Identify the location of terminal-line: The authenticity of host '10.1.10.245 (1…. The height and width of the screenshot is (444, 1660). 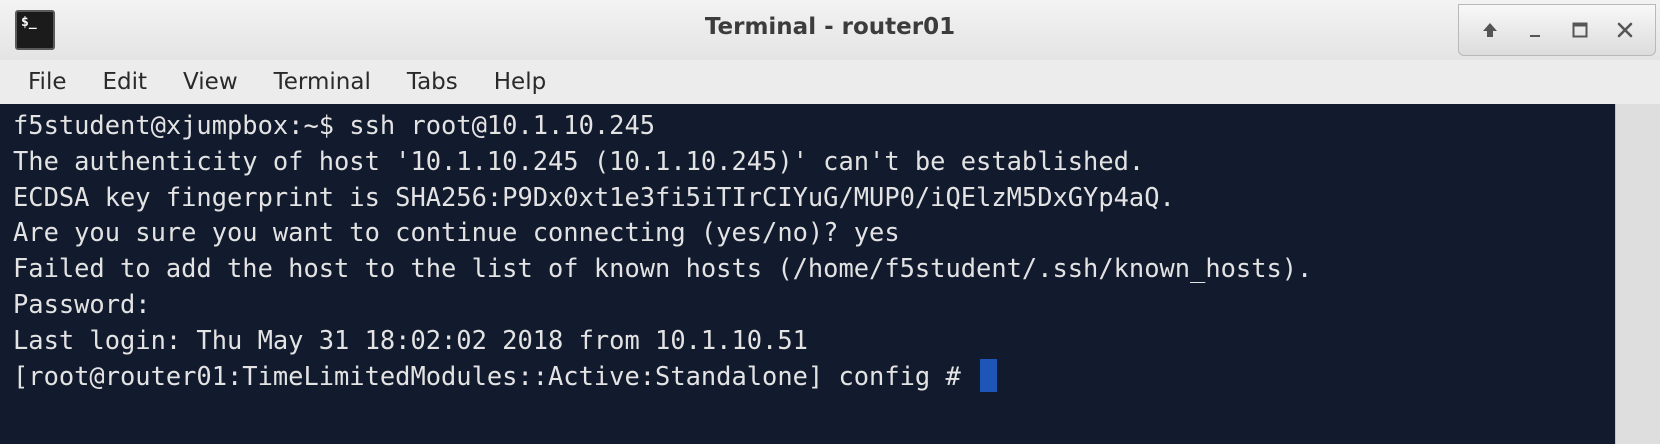
(579, 160).